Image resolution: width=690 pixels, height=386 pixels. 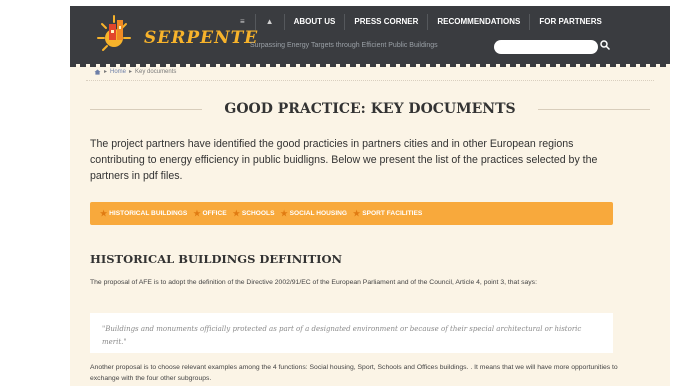 I want to click on category-schools: ★ SCHOOLS, so click(x=254, y=213).